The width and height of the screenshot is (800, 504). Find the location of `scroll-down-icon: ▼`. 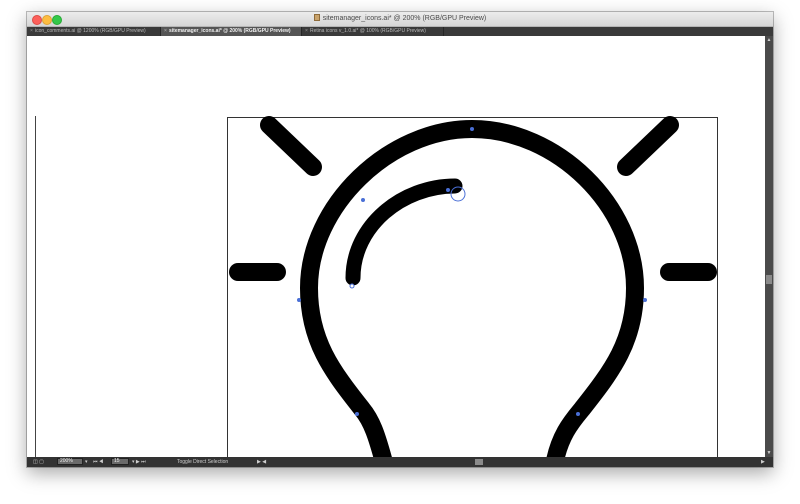

scroll-down-icon: ▼ is located at coordinates (769, 453).